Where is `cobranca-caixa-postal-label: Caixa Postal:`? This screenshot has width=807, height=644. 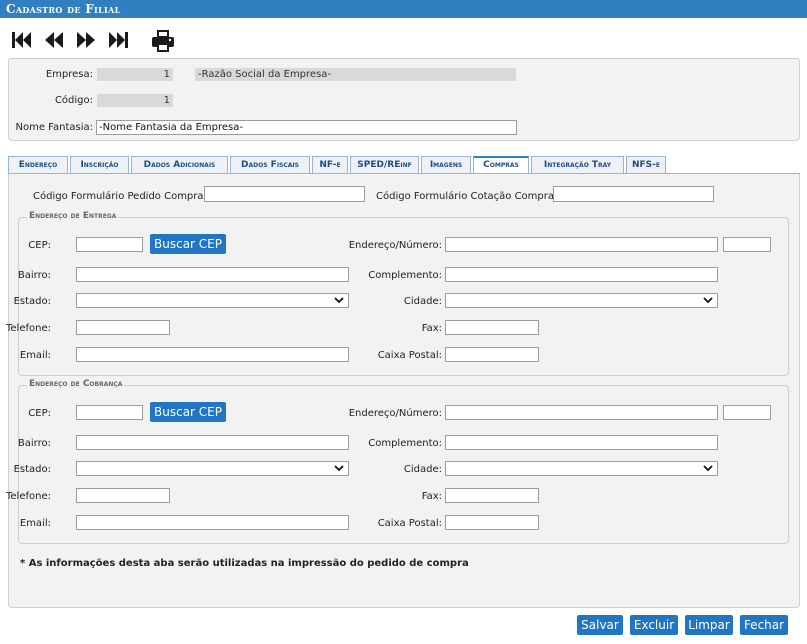 cobranca-caixa-postal-label: Caixa Postal: is located at coordinates (409, 523).